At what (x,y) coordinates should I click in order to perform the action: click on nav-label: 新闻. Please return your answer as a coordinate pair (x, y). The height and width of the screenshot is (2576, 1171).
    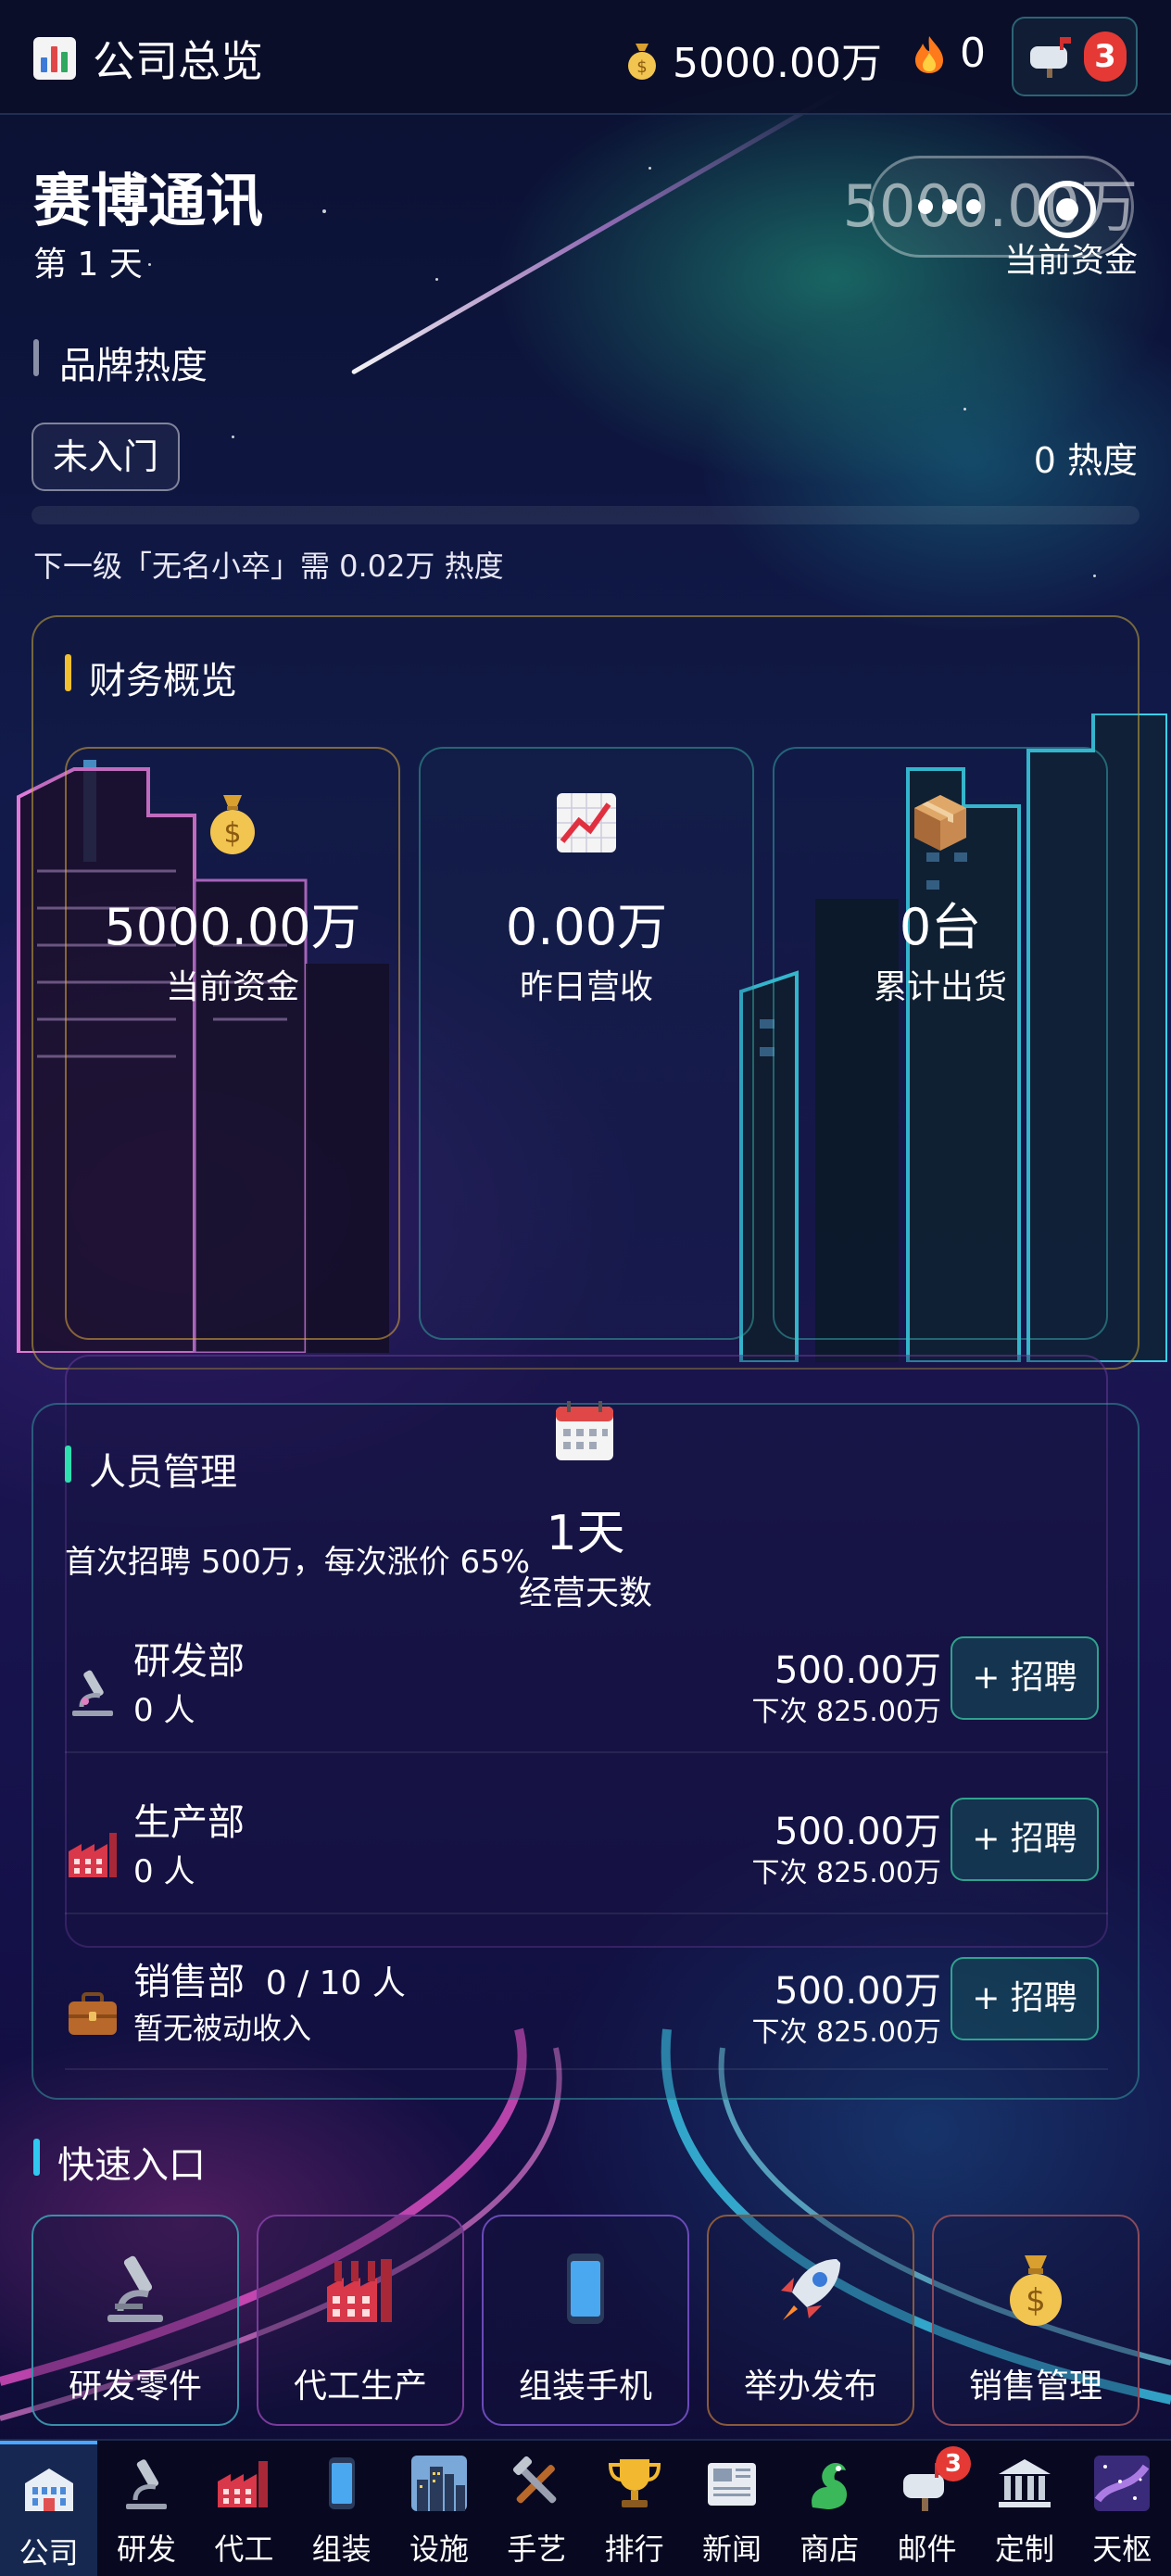
    Looking at the image, I should click on (732, 2549).